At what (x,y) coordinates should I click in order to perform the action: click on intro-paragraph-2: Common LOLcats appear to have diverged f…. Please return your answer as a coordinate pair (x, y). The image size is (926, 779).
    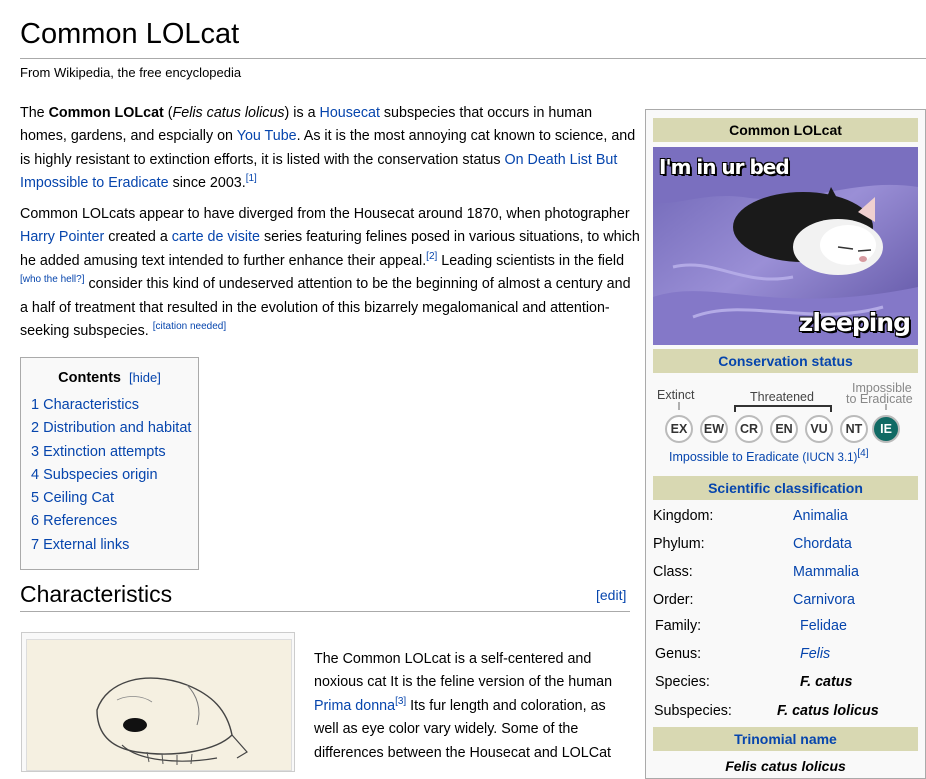
    Looking at the image, I should click on (330, 273).